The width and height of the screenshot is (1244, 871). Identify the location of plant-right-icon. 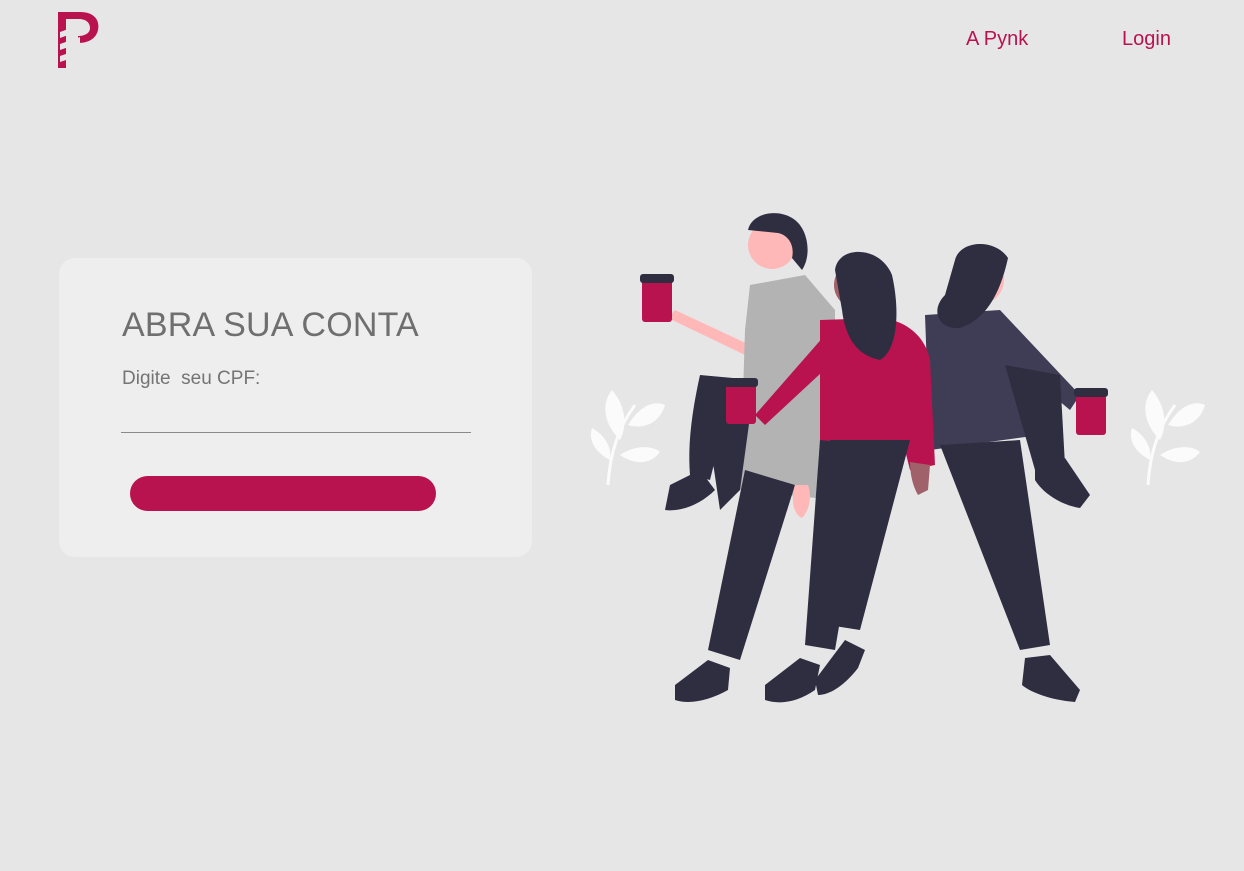
(1167, 438).